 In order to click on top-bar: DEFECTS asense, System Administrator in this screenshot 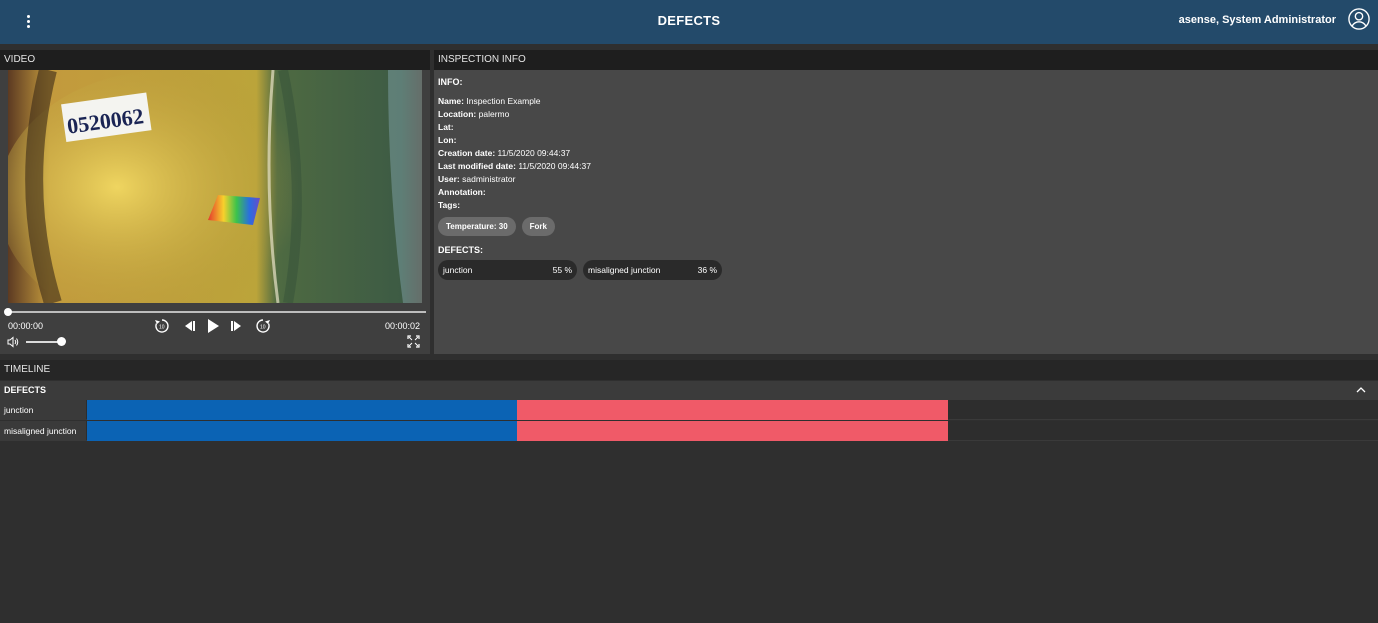, I will do `click(689, 22)`.